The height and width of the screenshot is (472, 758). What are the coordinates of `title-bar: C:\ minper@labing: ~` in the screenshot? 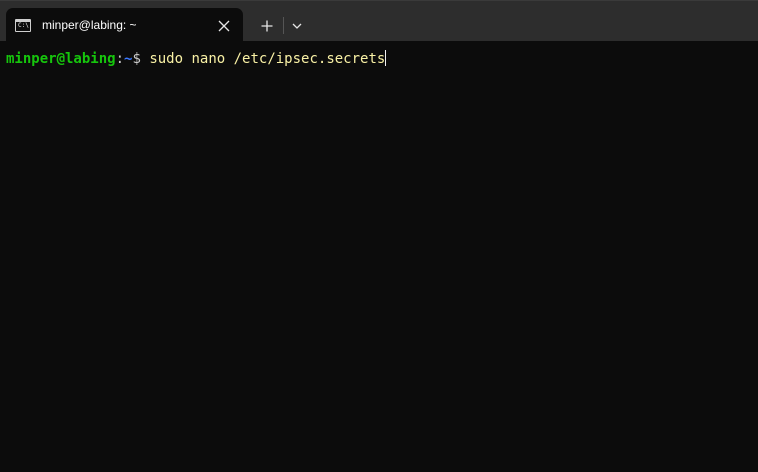 It's located at (379, 21).